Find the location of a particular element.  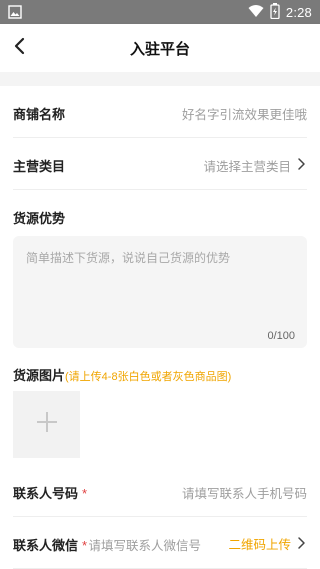

wechat-label: 联系人微信 * is located at coordinates (50, 544).